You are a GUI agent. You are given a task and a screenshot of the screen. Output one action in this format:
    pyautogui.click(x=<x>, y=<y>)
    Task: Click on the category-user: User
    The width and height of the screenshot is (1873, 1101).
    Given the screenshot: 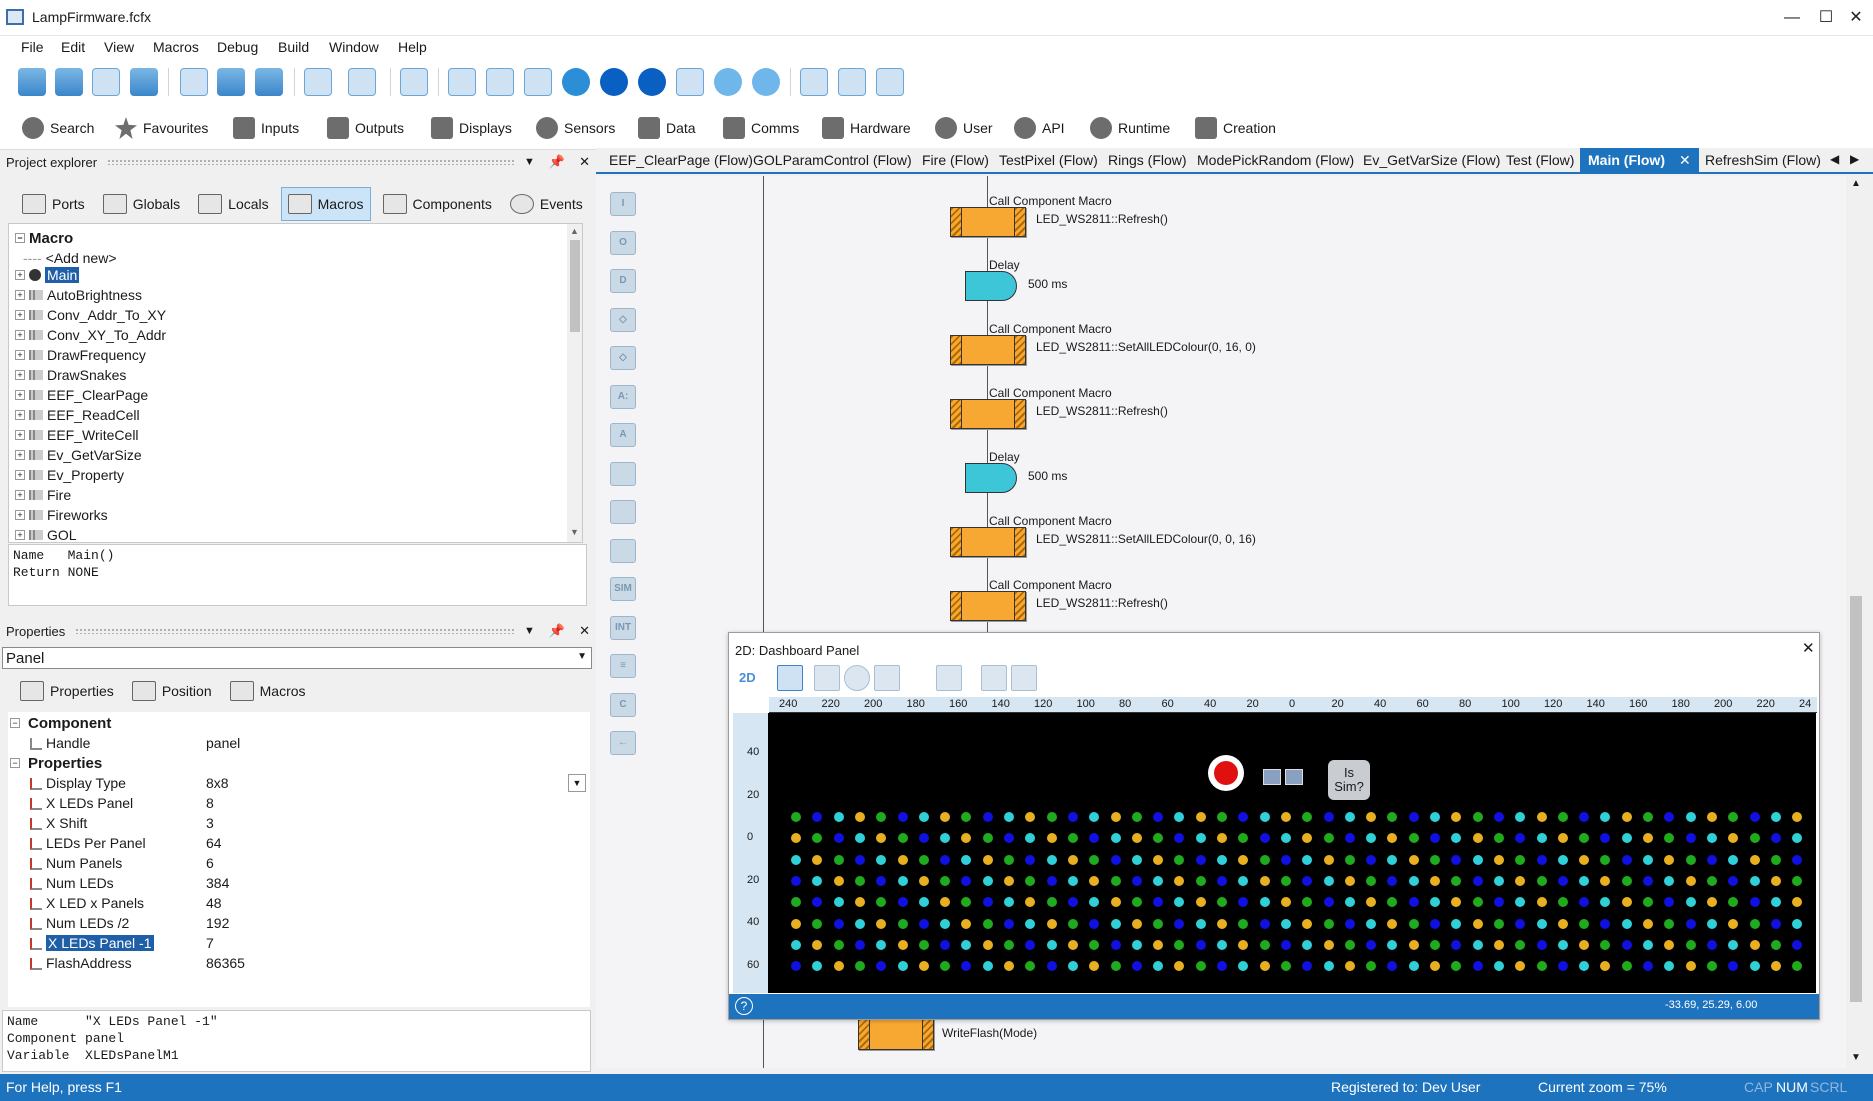 What is the action you would take?
    pyautogui.click(x=964, y=128)
    